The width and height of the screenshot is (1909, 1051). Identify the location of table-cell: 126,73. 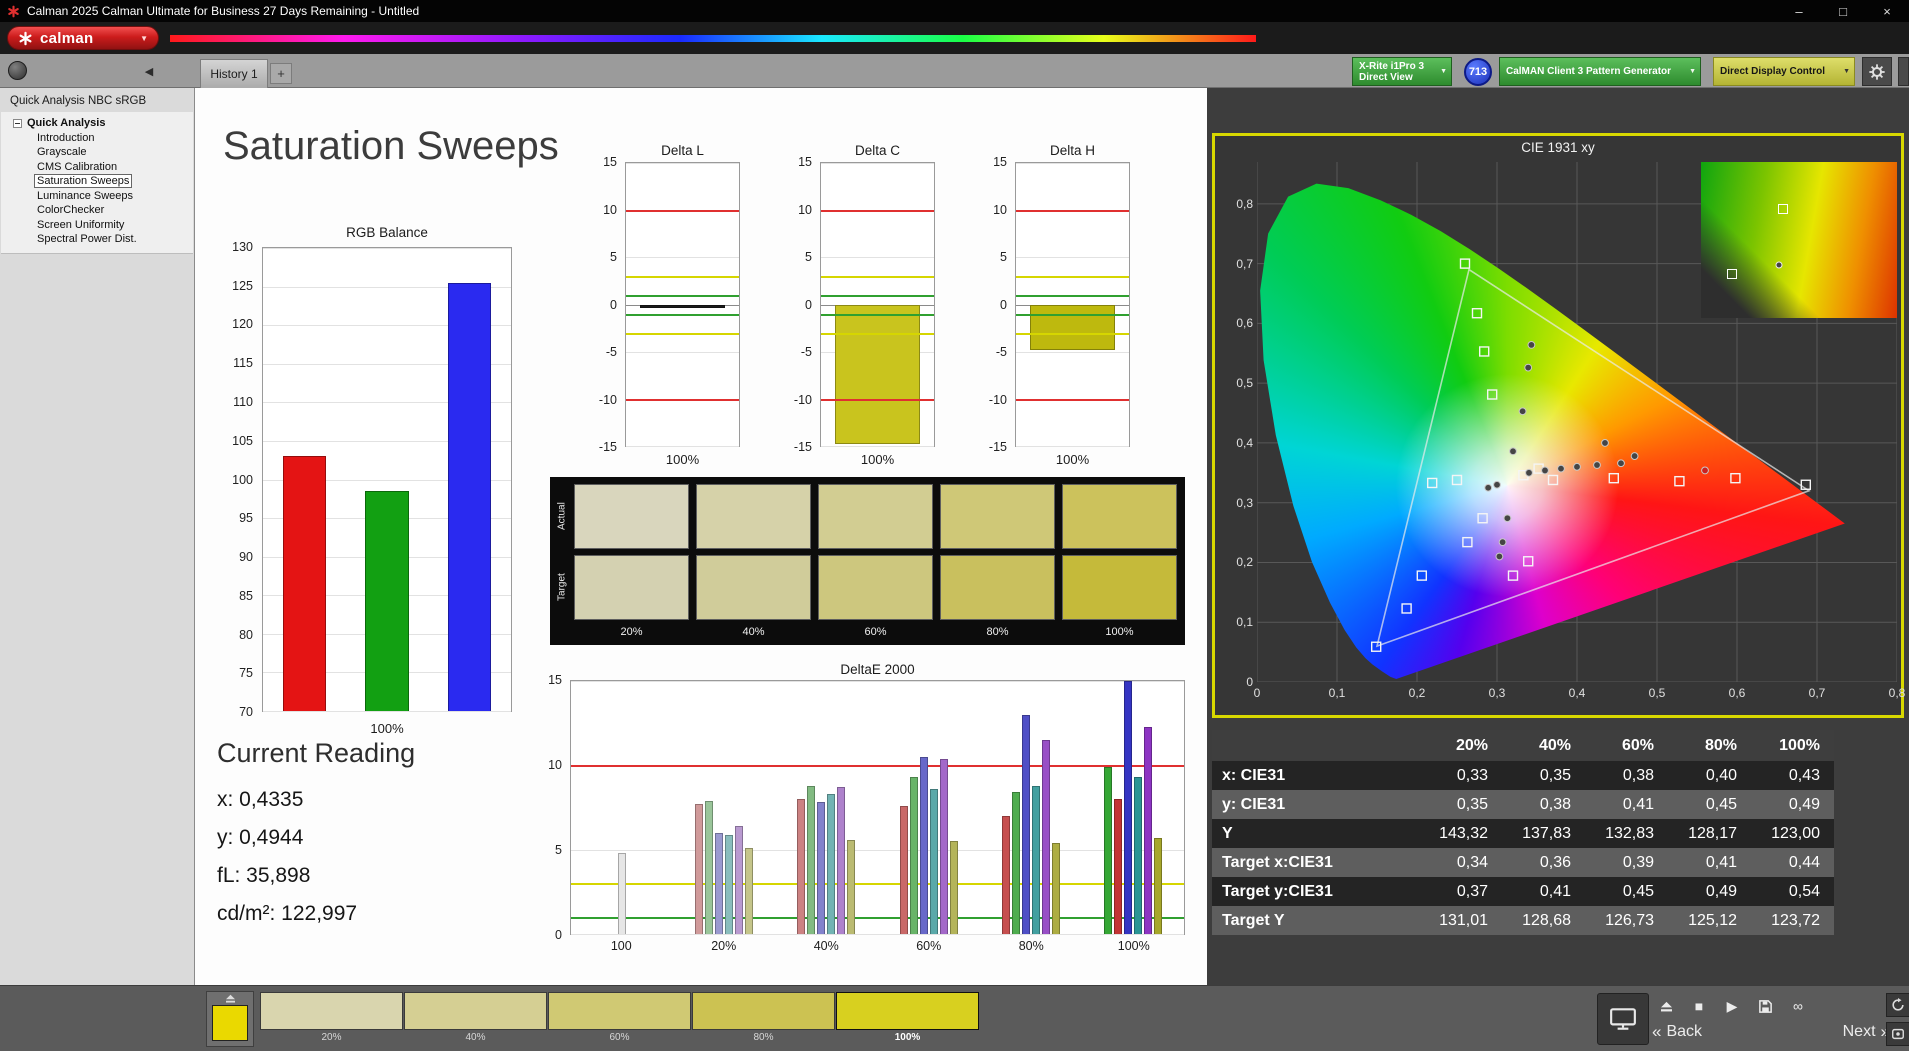
(1629, 920).